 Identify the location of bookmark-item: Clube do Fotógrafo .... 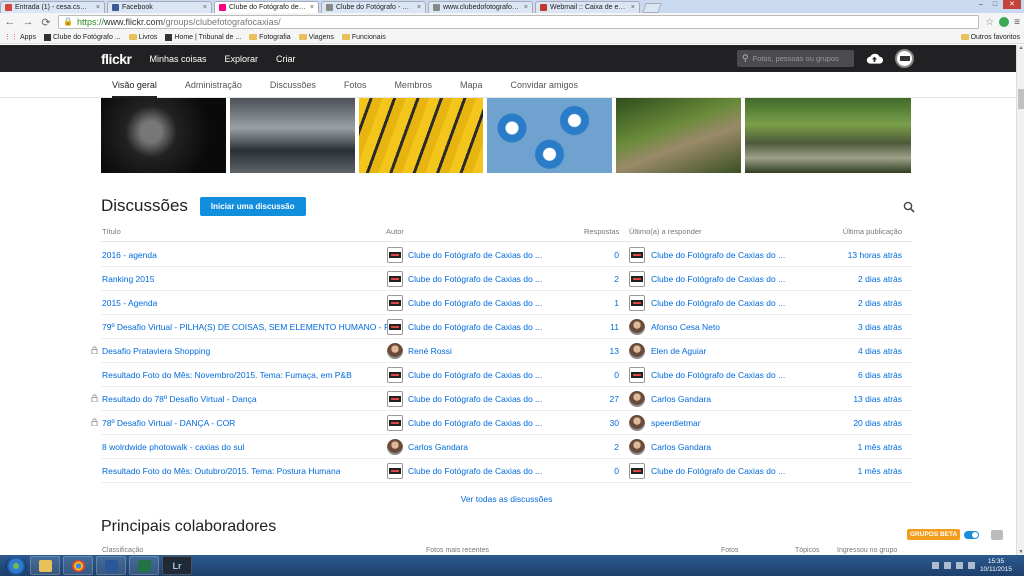
(82, 37).